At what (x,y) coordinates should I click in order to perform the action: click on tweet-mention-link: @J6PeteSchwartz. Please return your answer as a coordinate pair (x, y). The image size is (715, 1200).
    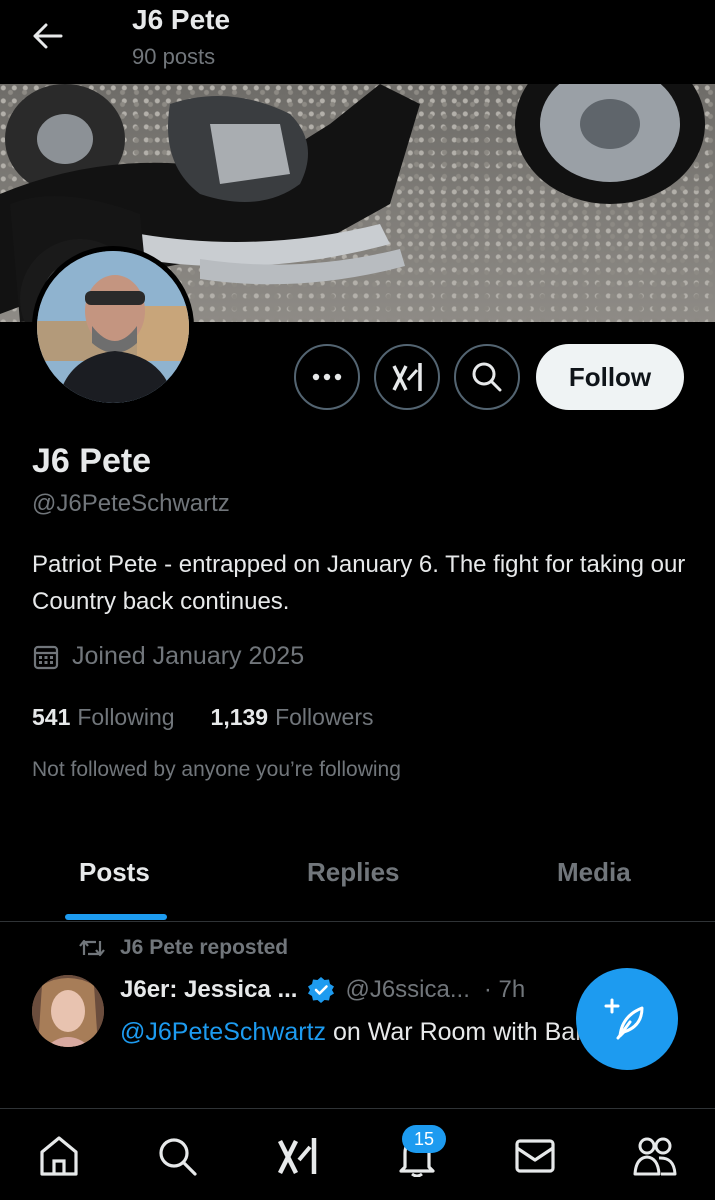
    Looking at the image, I should click on (223, 1032).